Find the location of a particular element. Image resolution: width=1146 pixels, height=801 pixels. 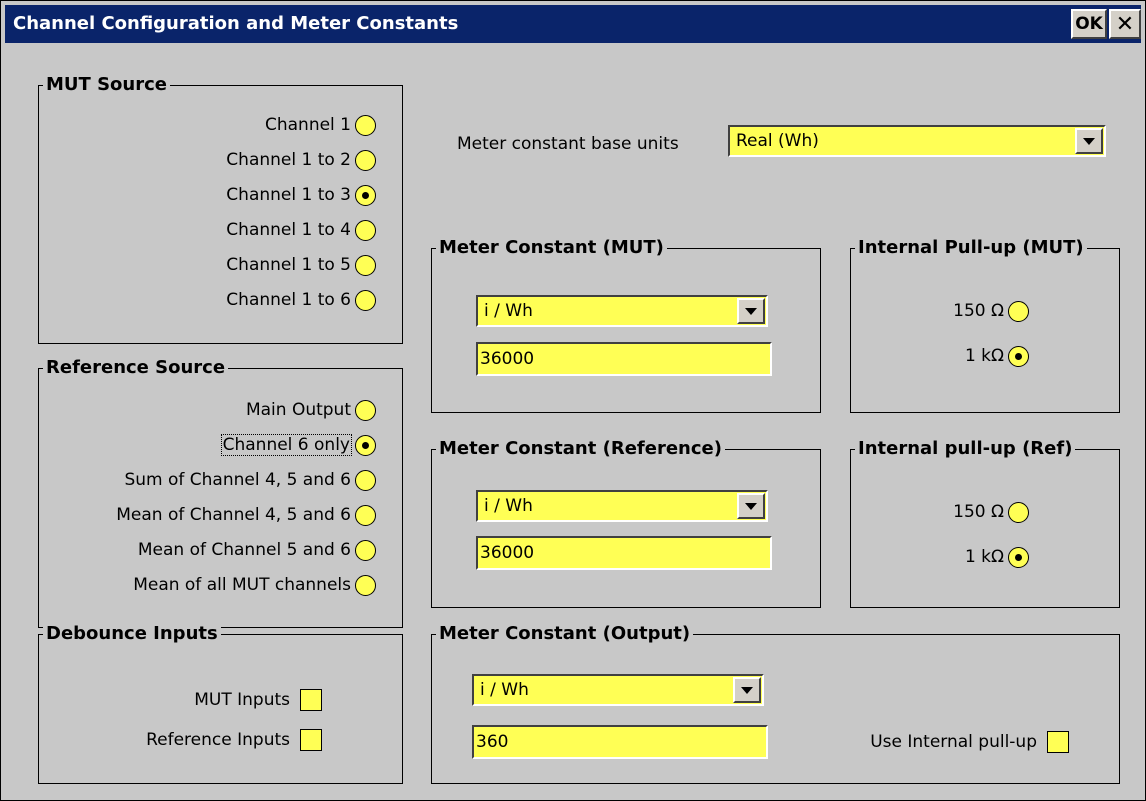

mut-source-title: MUT Source is located at coordinates (106, 85).